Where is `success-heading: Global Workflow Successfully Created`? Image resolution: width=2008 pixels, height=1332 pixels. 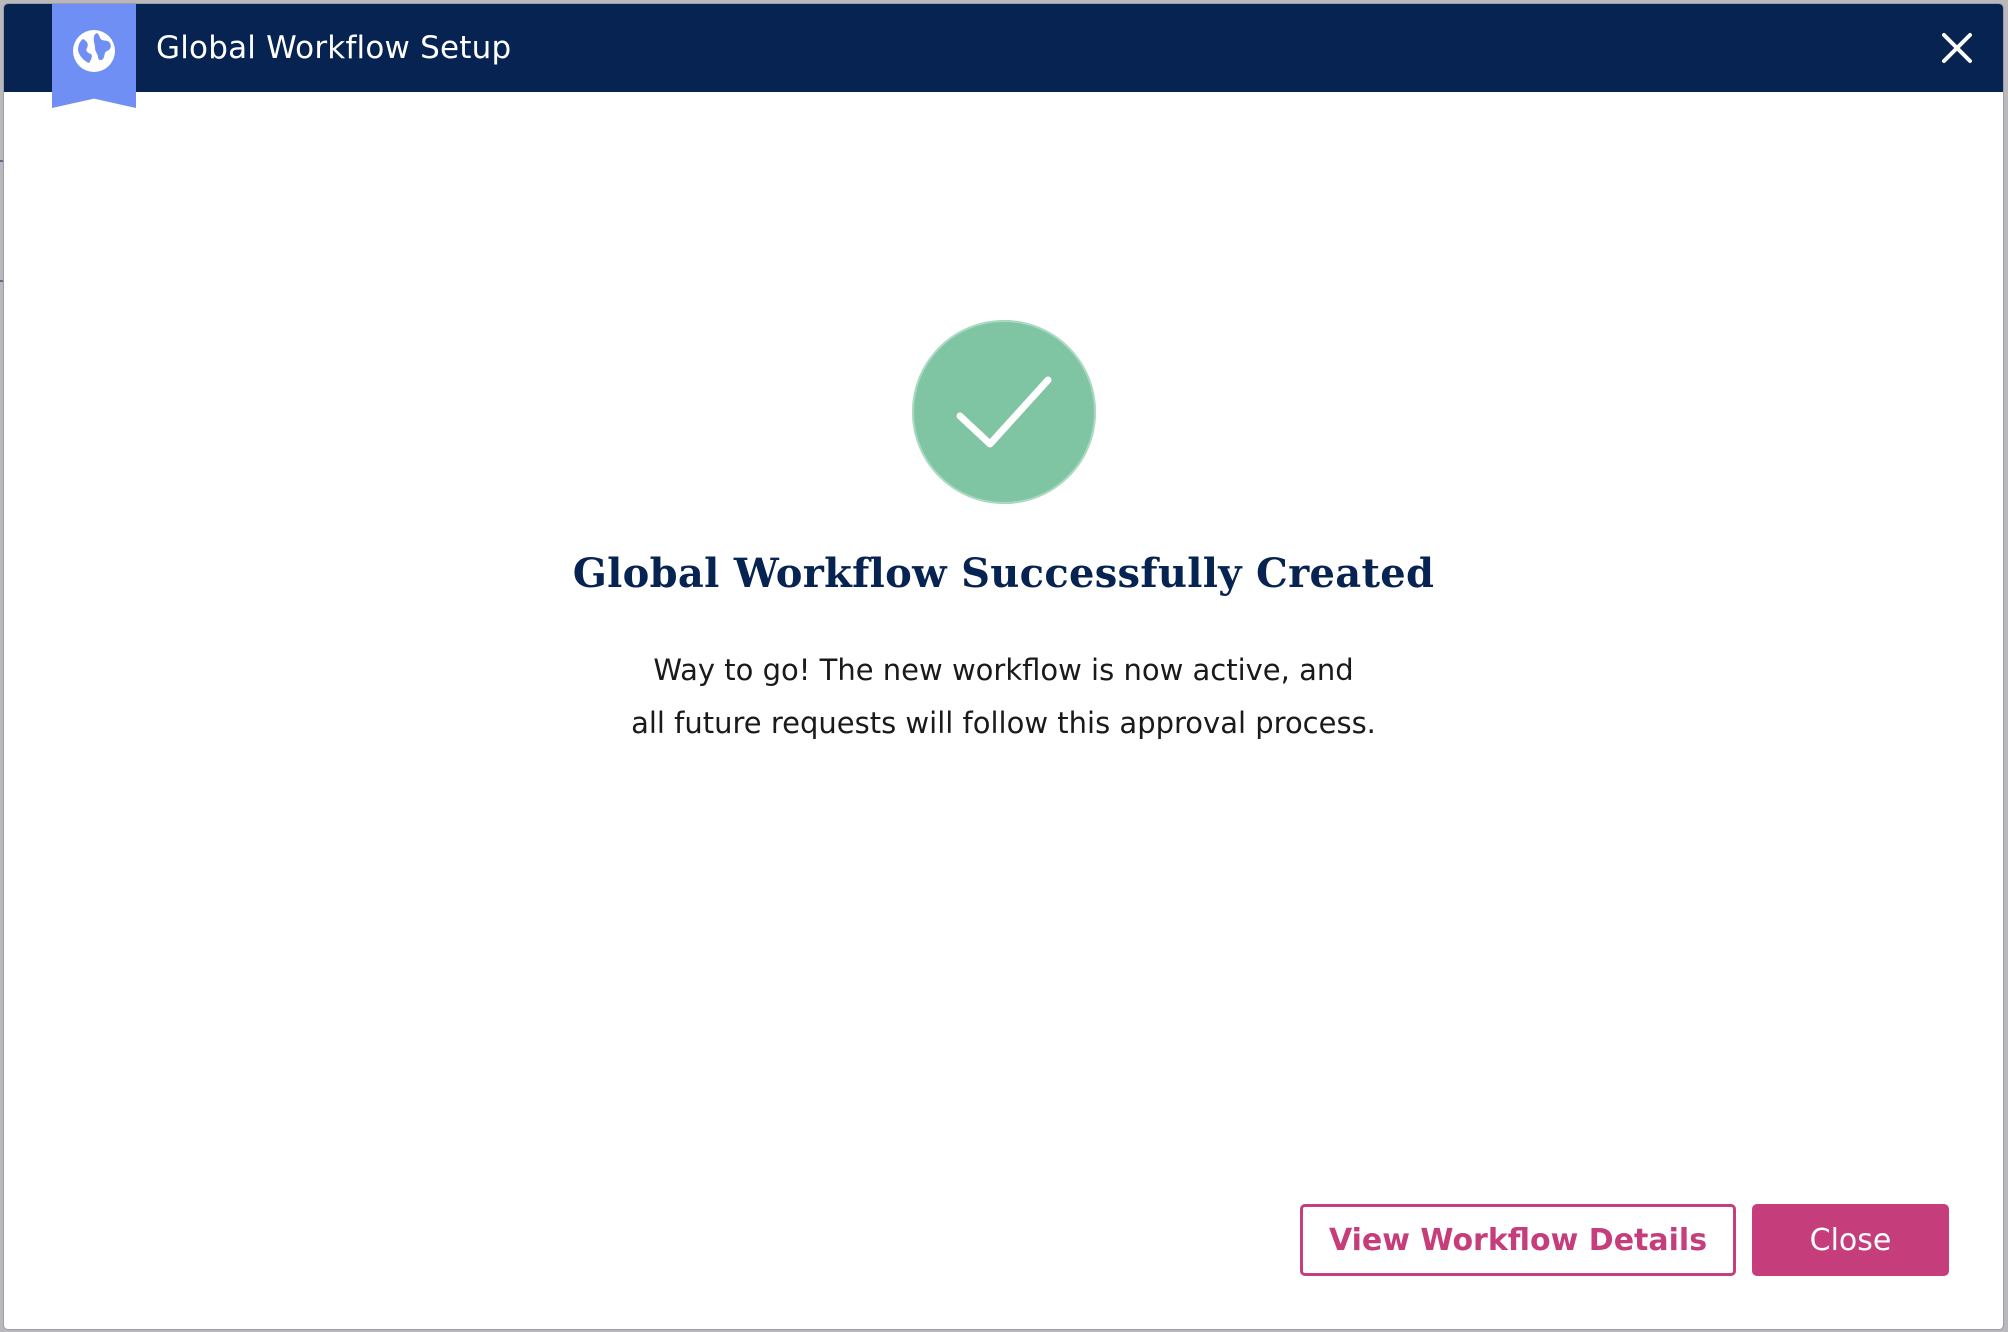 success-heading: Global Workflow Successfully Created is located at coordinates (1003, 573).